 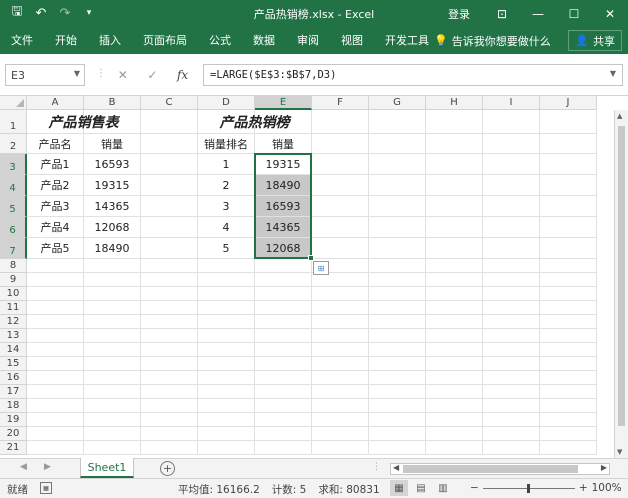 I want to click on cell-right-table-title: 产品热销榜, so click(x=254, y=121).